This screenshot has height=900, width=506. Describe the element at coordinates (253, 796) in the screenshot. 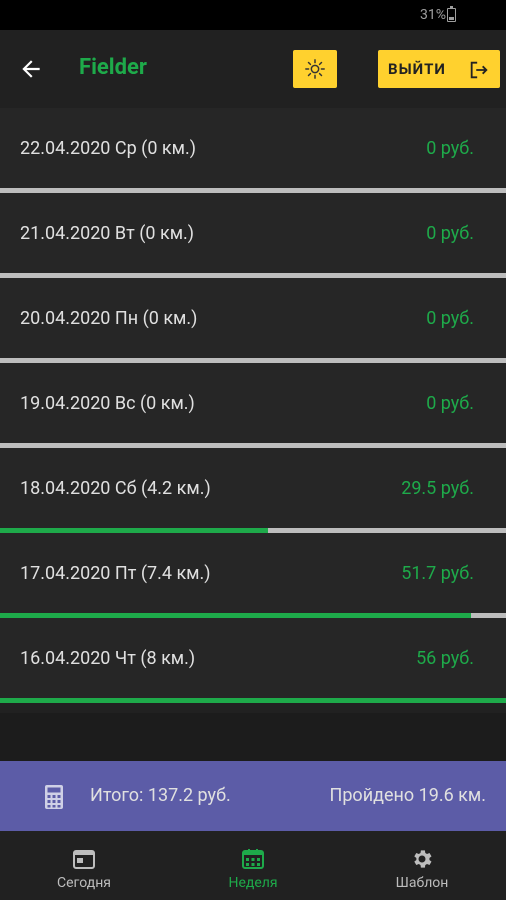

I see `summary-bar: Итого: 137.2 руб. Пройдено 19.6 км.` at that location.